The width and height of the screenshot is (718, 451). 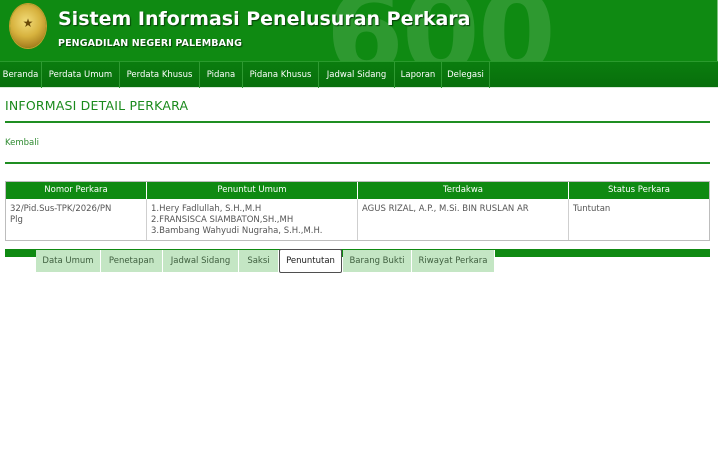 I want to click on cell-terdakwa: AGUS RIZAL, A.P., M.Si. BIN RUSLAN AR, so click(x=463, y=219).